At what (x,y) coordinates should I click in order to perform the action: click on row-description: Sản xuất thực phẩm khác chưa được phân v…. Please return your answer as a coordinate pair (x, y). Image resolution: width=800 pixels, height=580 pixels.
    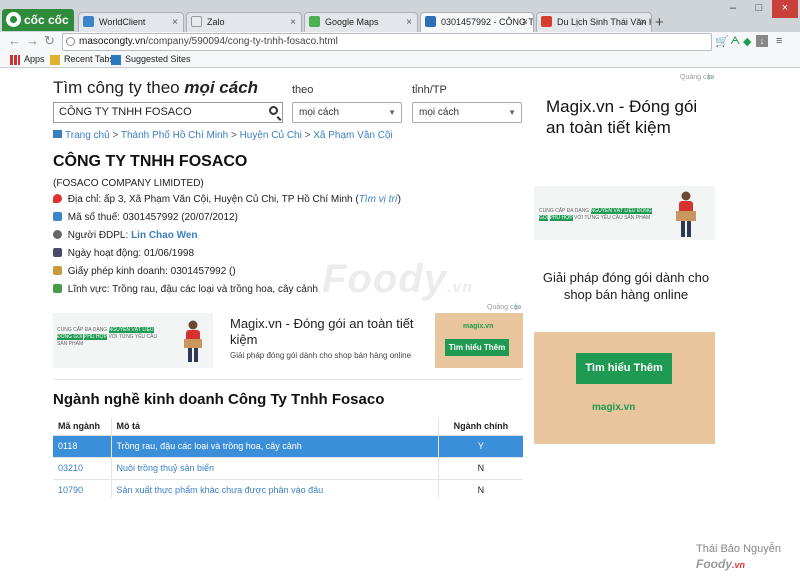
    Looking at the image, I should click on (275, 488).